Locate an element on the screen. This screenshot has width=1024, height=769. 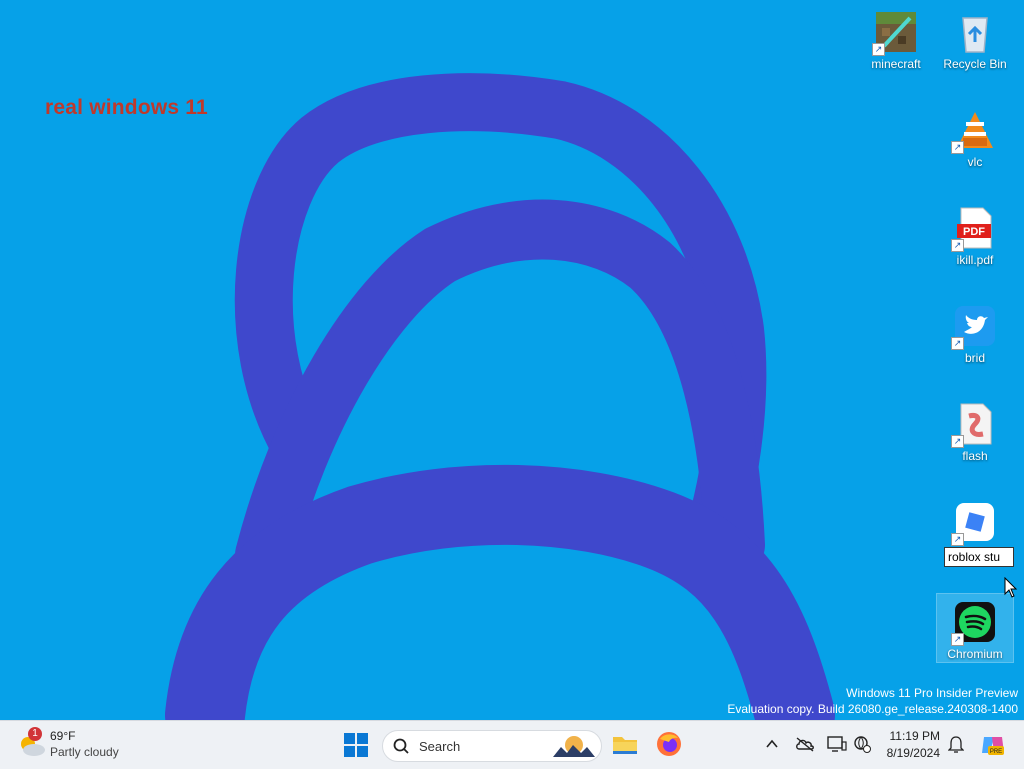
bell-icon is located at coordinates (956, 744).